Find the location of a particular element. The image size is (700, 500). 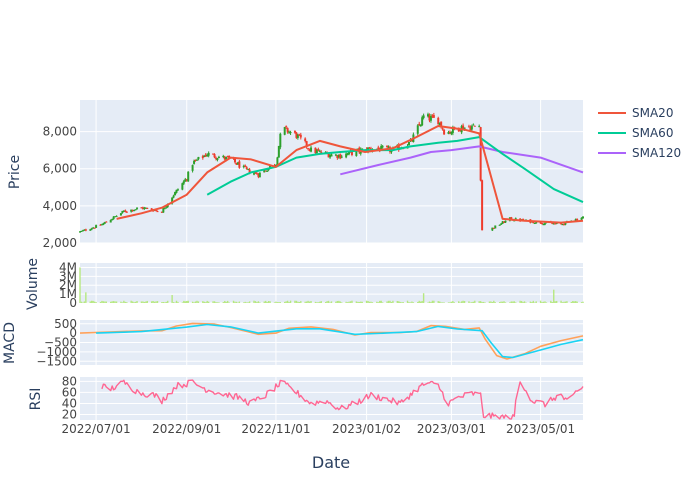

x-tick-label: 2023/05/01 is located at coordinates (540, 429).